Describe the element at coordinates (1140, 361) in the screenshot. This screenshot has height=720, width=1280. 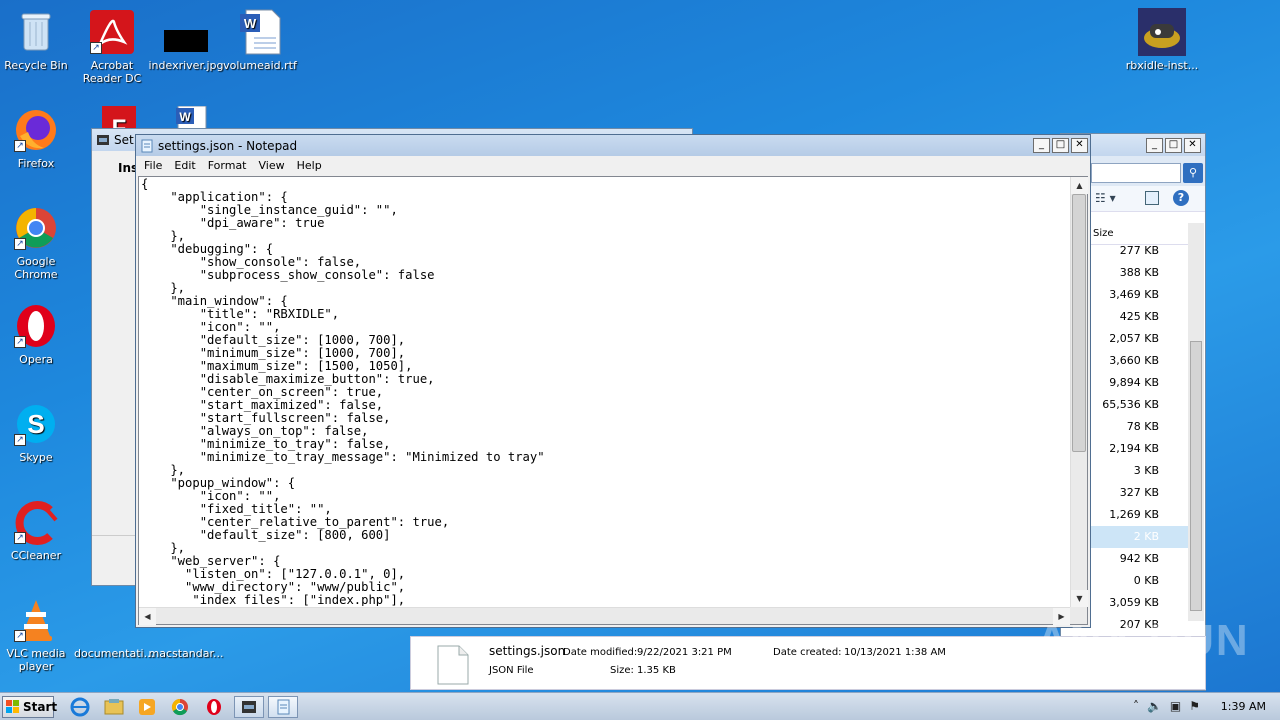
I see `file-size-row: 3,660 KB` at that location.